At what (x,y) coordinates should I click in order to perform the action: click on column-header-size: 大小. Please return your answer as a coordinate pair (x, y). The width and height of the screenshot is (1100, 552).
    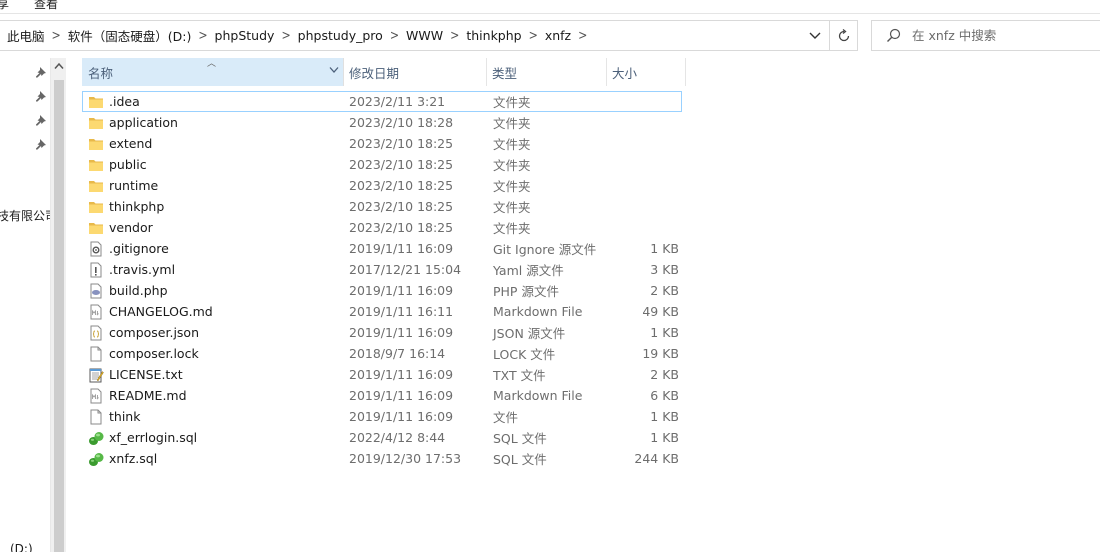
    Looking at the image, I should click on (646, 72).